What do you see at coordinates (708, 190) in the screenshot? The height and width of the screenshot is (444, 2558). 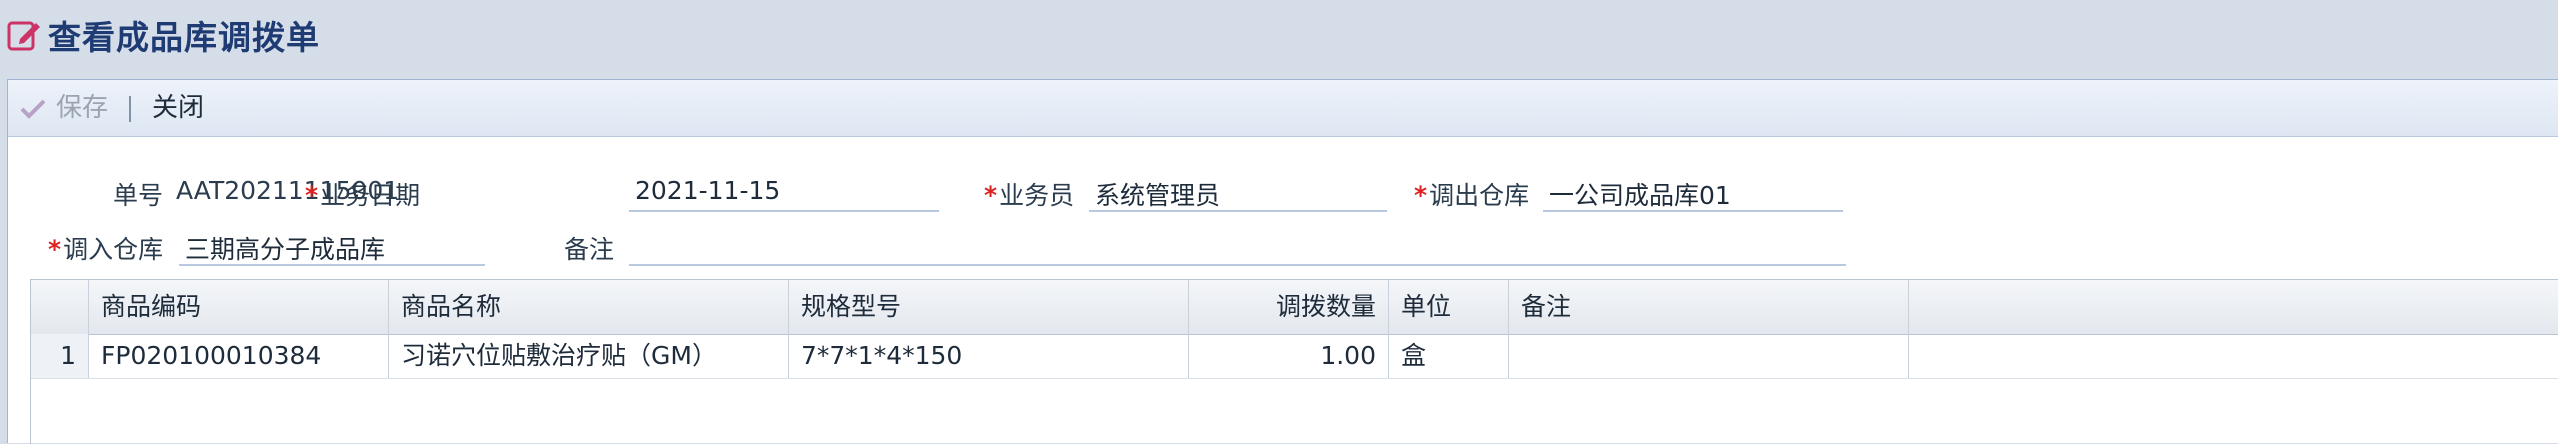 I see `date-value: 2021-11-15` at bounding box center [708, 190].